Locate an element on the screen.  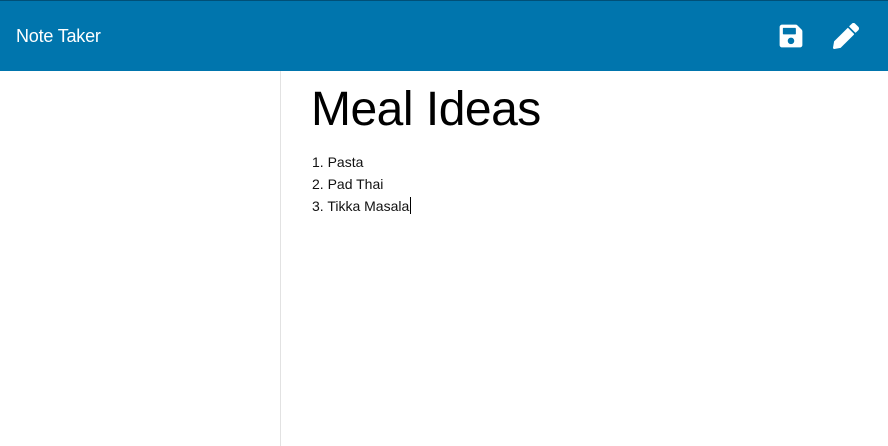
note-line: 2. Pad Thai is located at coordinates (348, 184).